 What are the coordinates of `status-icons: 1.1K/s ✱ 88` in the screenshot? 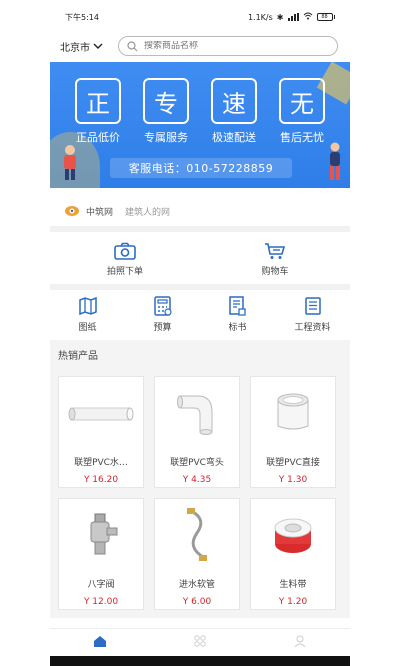 It's located at (291, 17).